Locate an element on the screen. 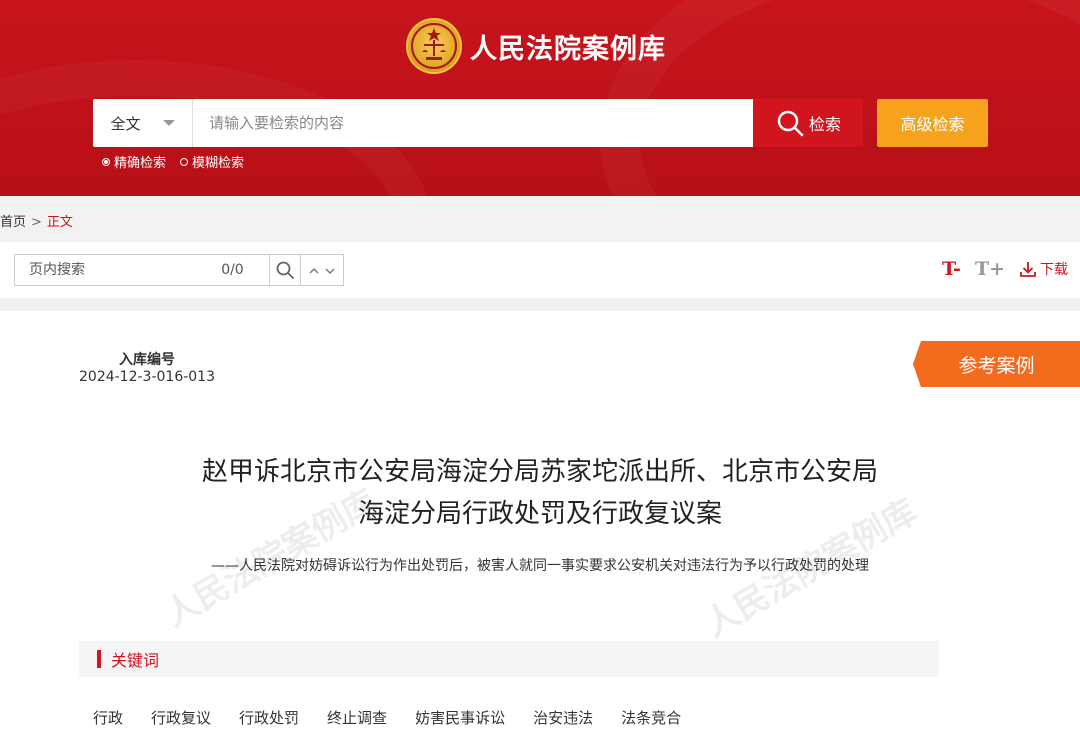 Image resolution: width=1080 pixels, height=752 pixels. search-mode-fuzzy: 模糊检索 is located at coordinates (212, 161).